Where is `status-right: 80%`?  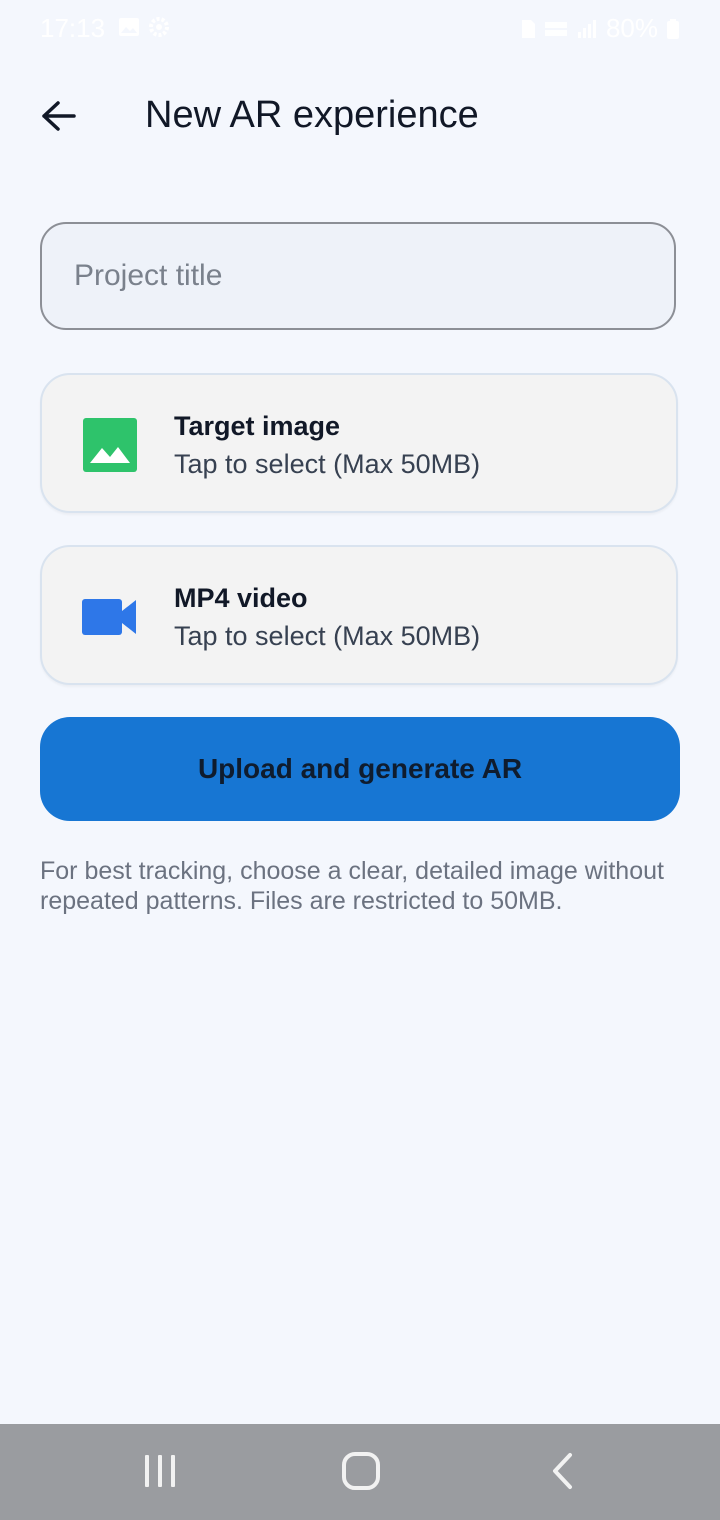 status-right: 80% is located at coordinates (600, 28).